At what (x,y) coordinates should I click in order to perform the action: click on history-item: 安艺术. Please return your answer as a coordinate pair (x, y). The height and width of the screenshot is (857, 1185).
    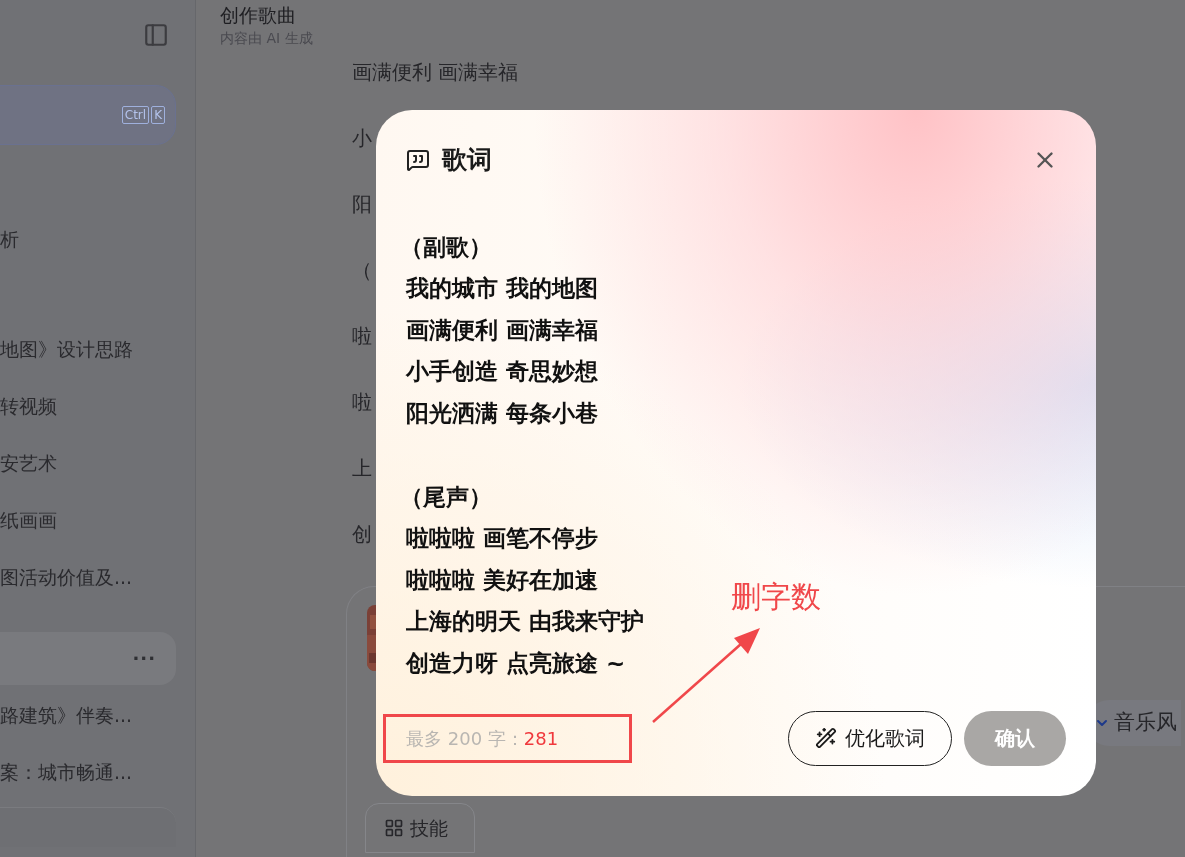
    Looking at the image, I should click on (88, 463).